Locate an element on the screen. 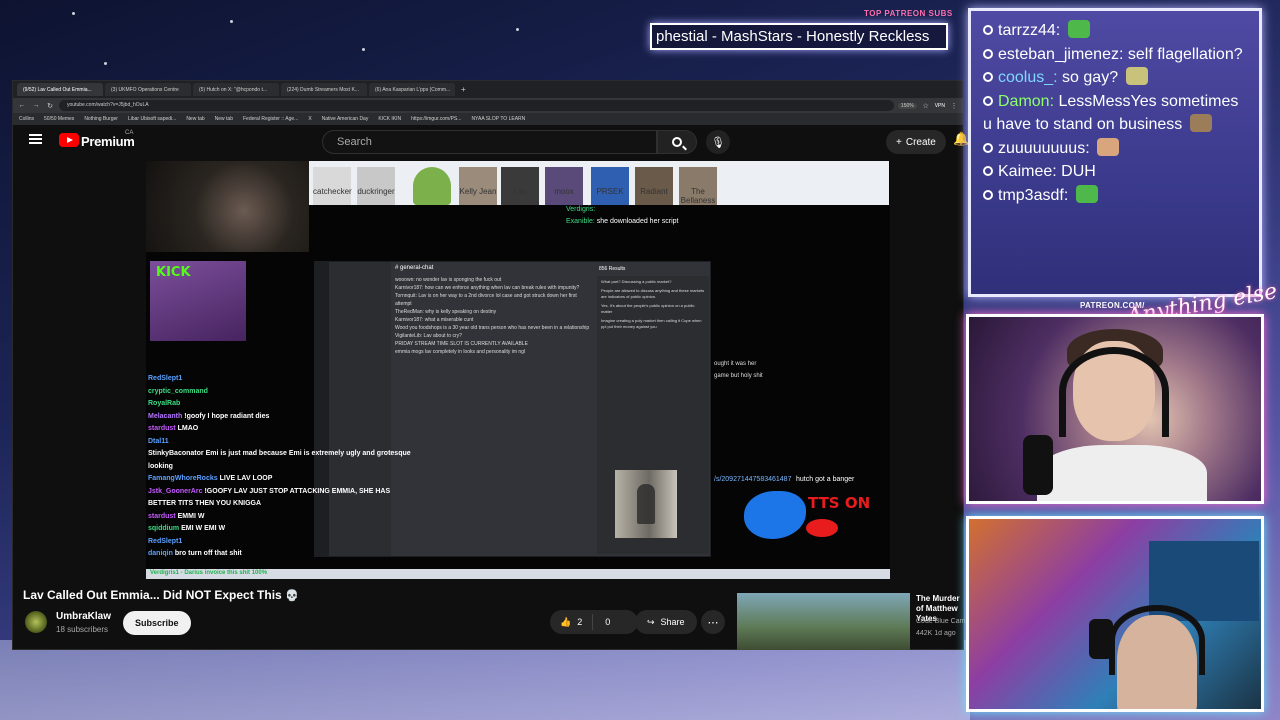 This screenshot has width=1280, height=720. notification-bell-icon: 🔔 is located at coordinates (961, 139).